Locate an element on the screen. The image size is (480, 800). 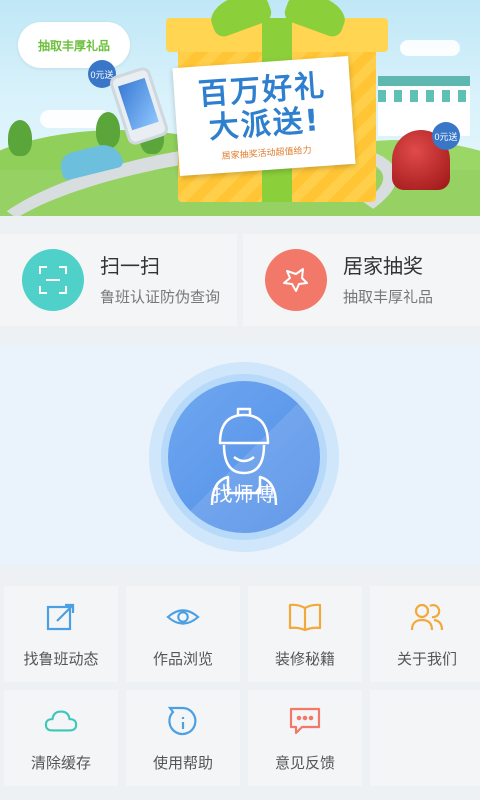
grid-item-label: 关于我们 is located at coordinates (426, 659).